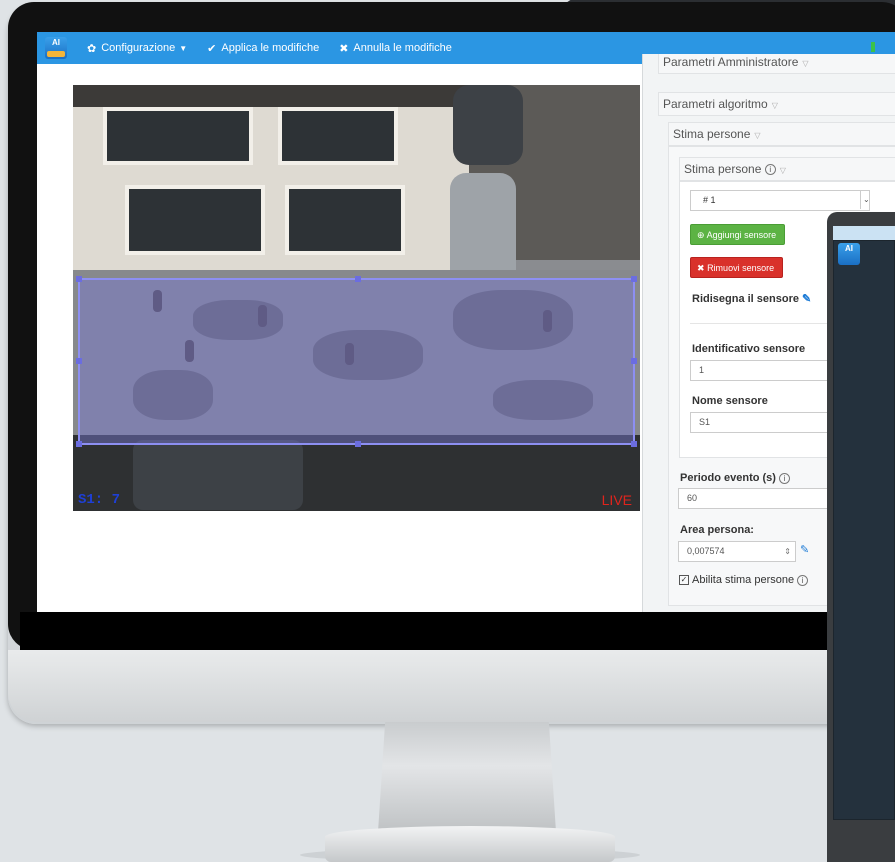  What do you see at coordinates (781, 134) in the screenshot?
I see `stima-persone-outer-header: Stima persone ▽` at bounding box center [781, 134].